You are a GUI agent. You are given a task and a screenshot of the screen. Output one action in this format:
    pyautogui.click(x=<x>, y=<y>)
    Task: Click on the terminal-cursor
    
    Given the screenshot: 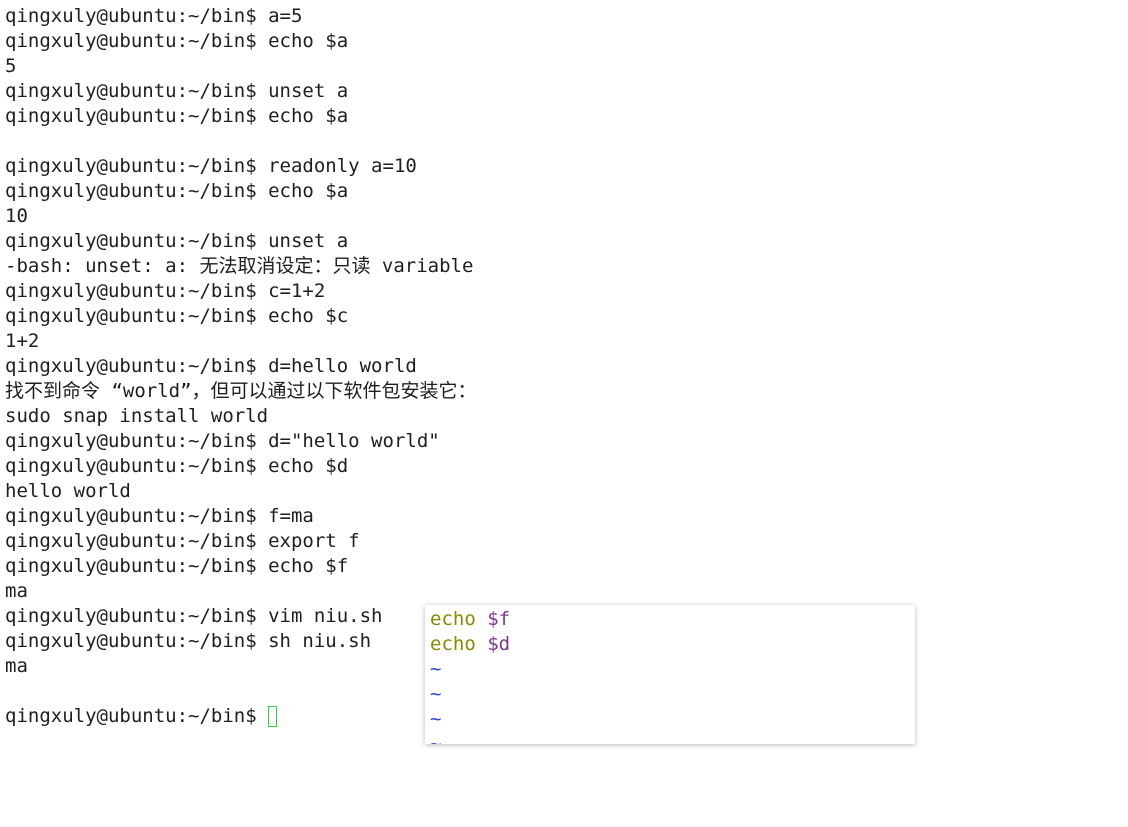 What is the action you would take?
    pyautogui.click(x=273, y=716)
    